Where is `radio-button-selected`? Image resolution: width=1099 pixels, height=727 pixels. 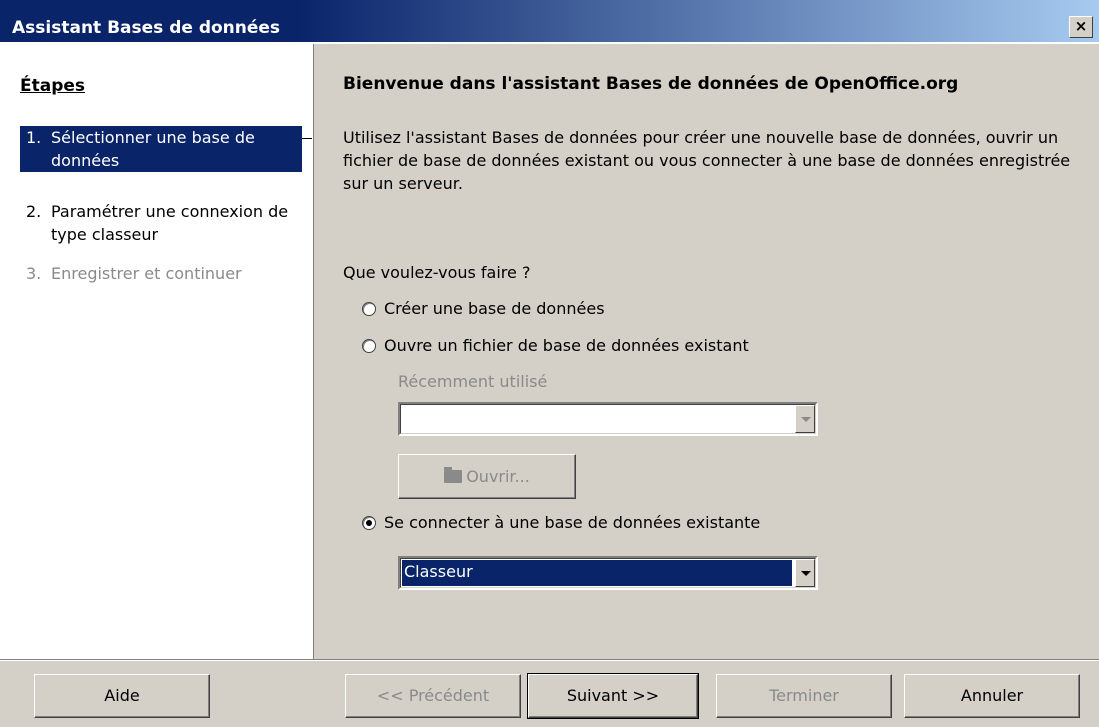 radio-button-selected is located at coordinates (369, 522).